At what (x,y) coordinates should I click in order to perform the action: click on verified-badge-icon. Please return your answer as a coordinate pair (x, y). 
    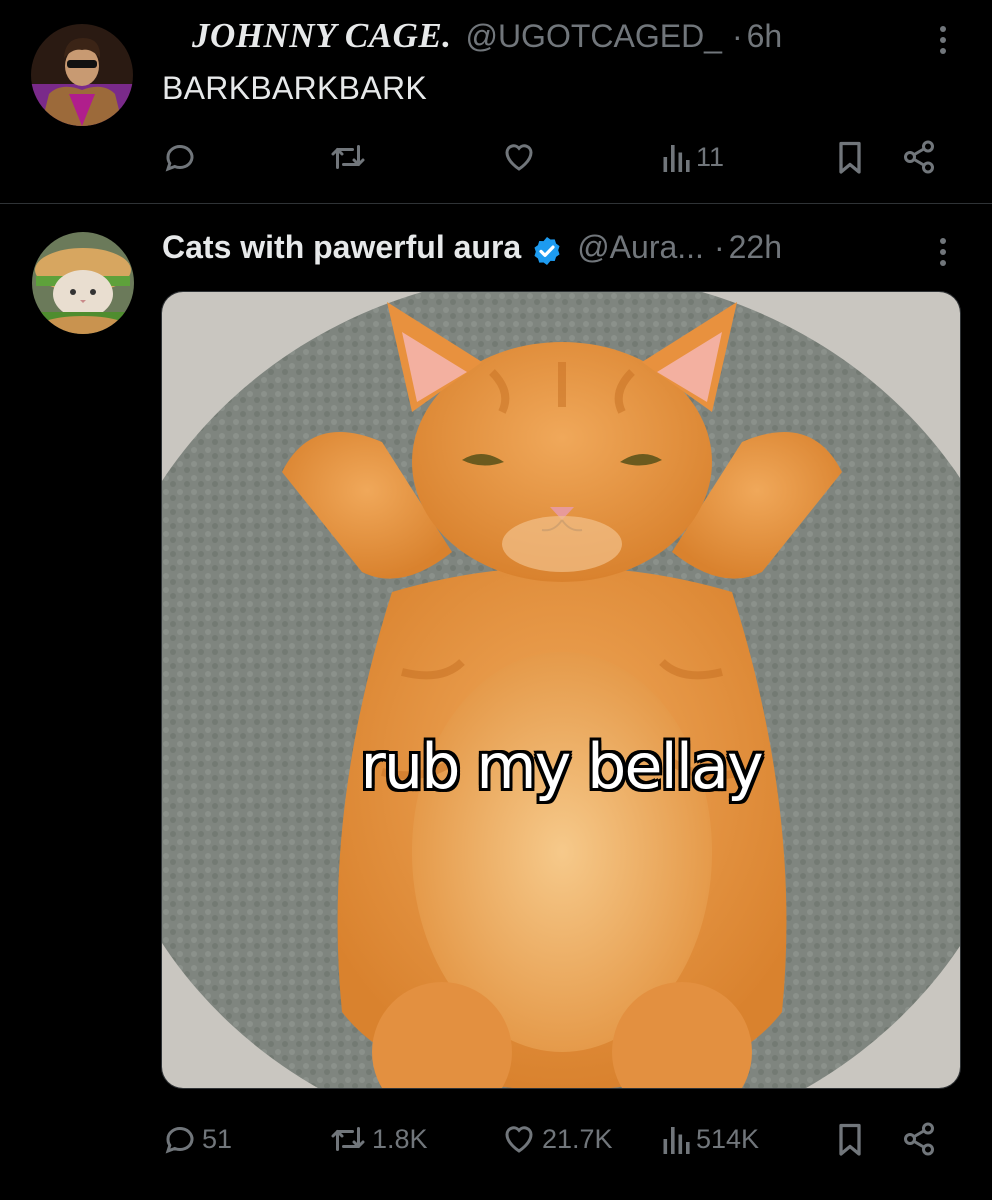
    Looking at the image, I should click on (547, 251).